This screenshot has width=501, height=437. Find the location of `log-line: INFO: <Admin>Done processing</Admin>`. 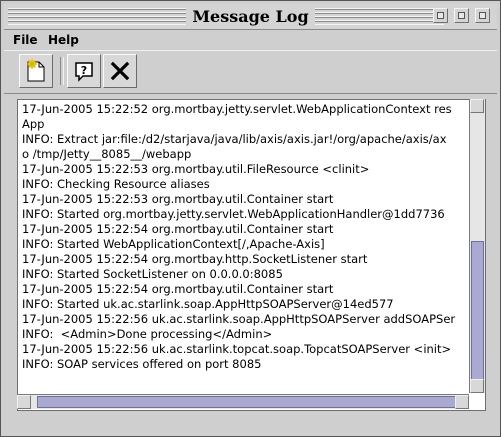

log-line: INFO: <Admin>Done processing</Admin> is located at coordinates (147, 334).